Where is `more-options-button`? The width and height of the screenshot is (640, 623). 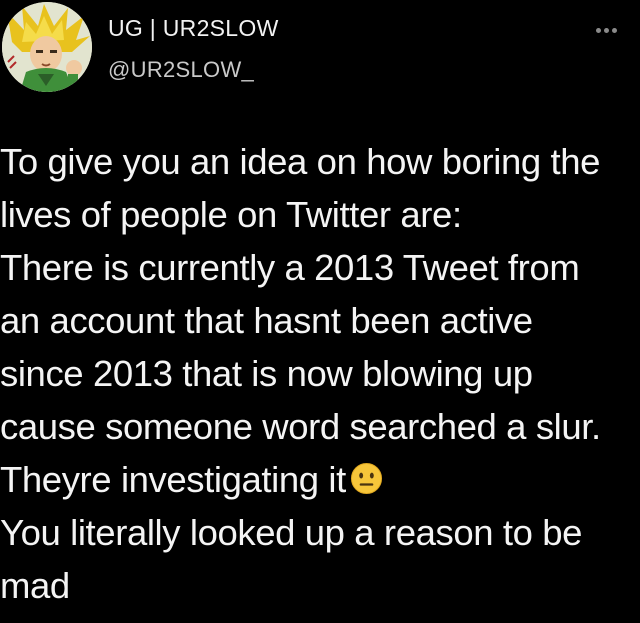
more-options-button is located at coordinates (606, 30).